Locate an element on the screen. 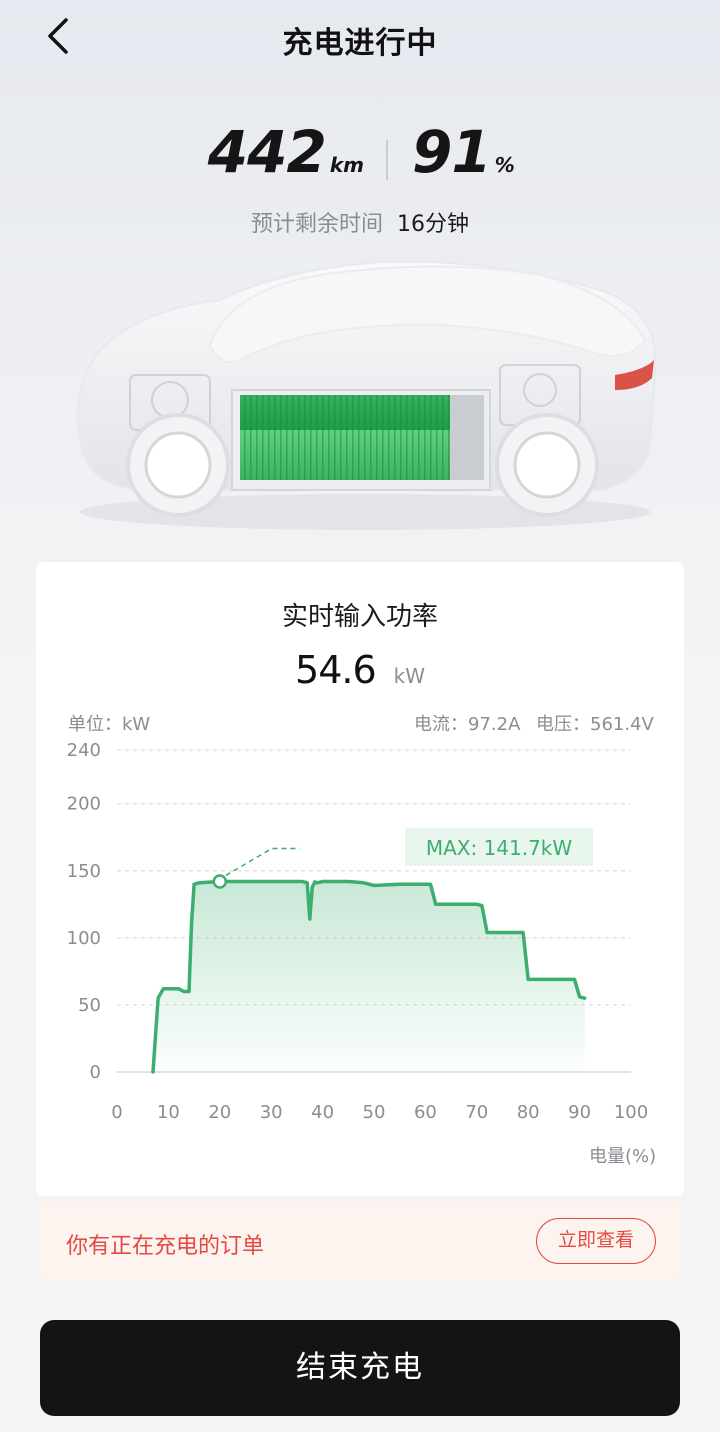 The width and height of the screenshot is (720, 1432). battery-value: 91 is located at coordinates (452, 152).